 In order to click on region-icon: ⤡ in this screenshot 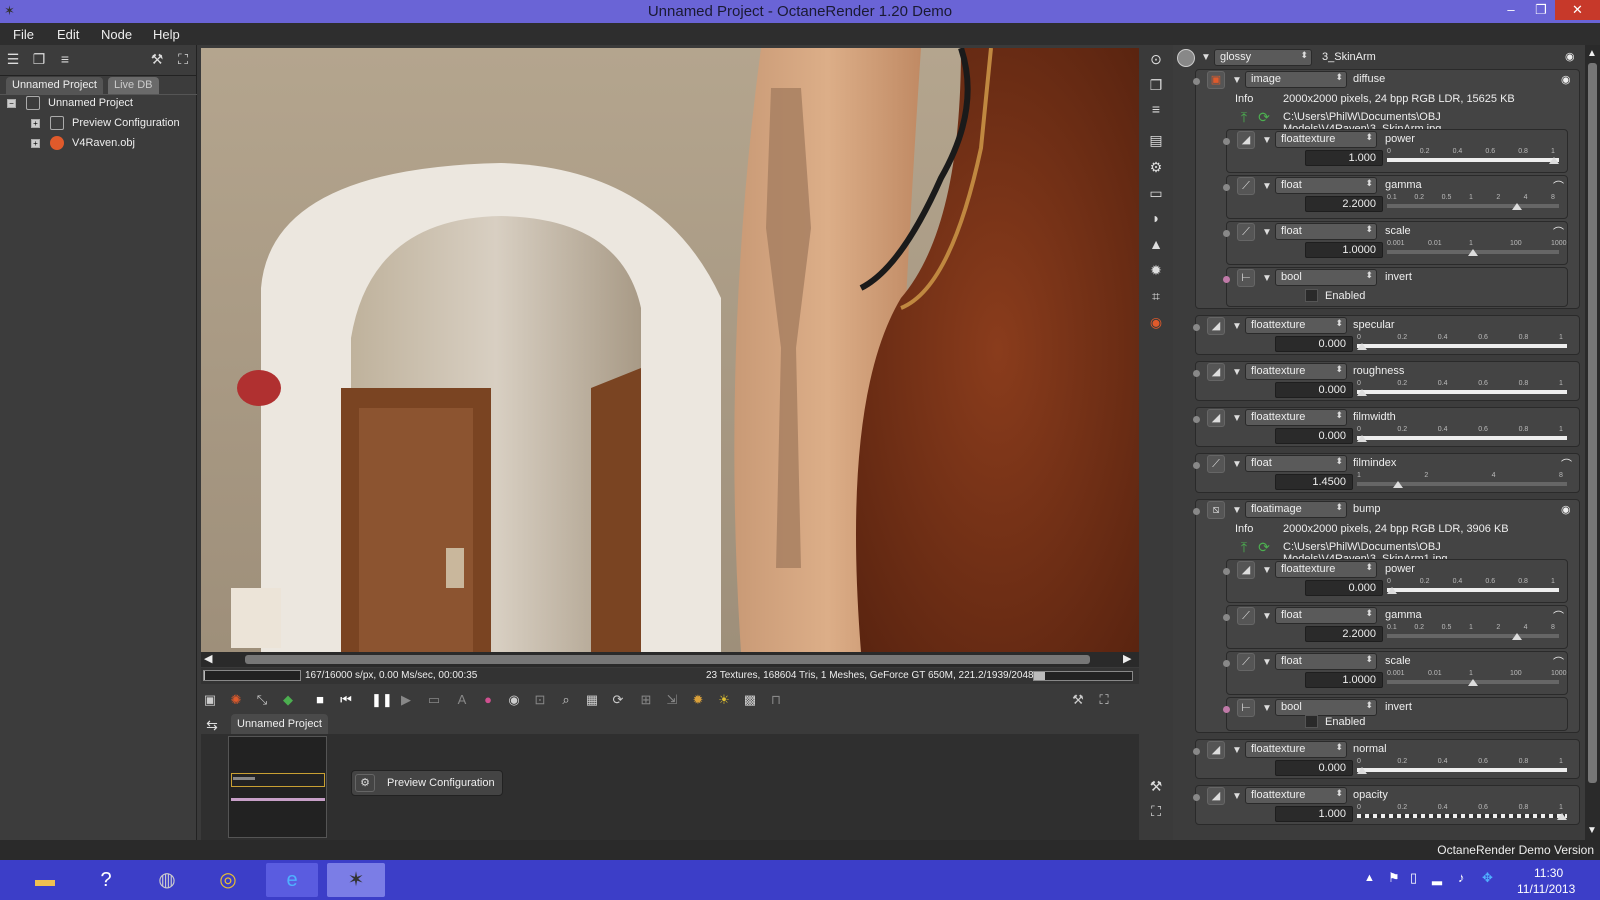, I will do `click(262, 700)`.